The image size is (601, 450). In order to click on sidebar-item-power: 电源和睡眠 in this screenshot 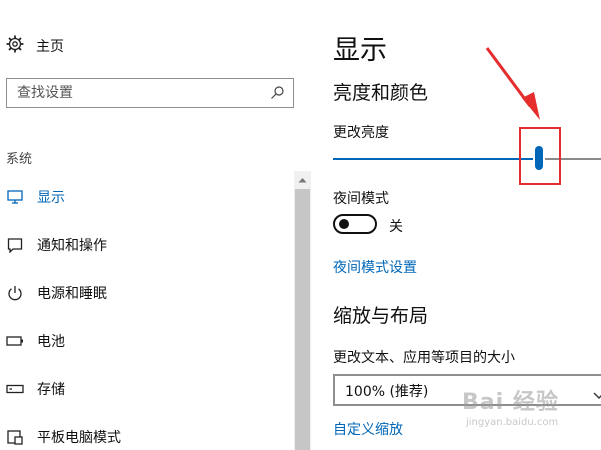, I will do `click(147, 293)`.